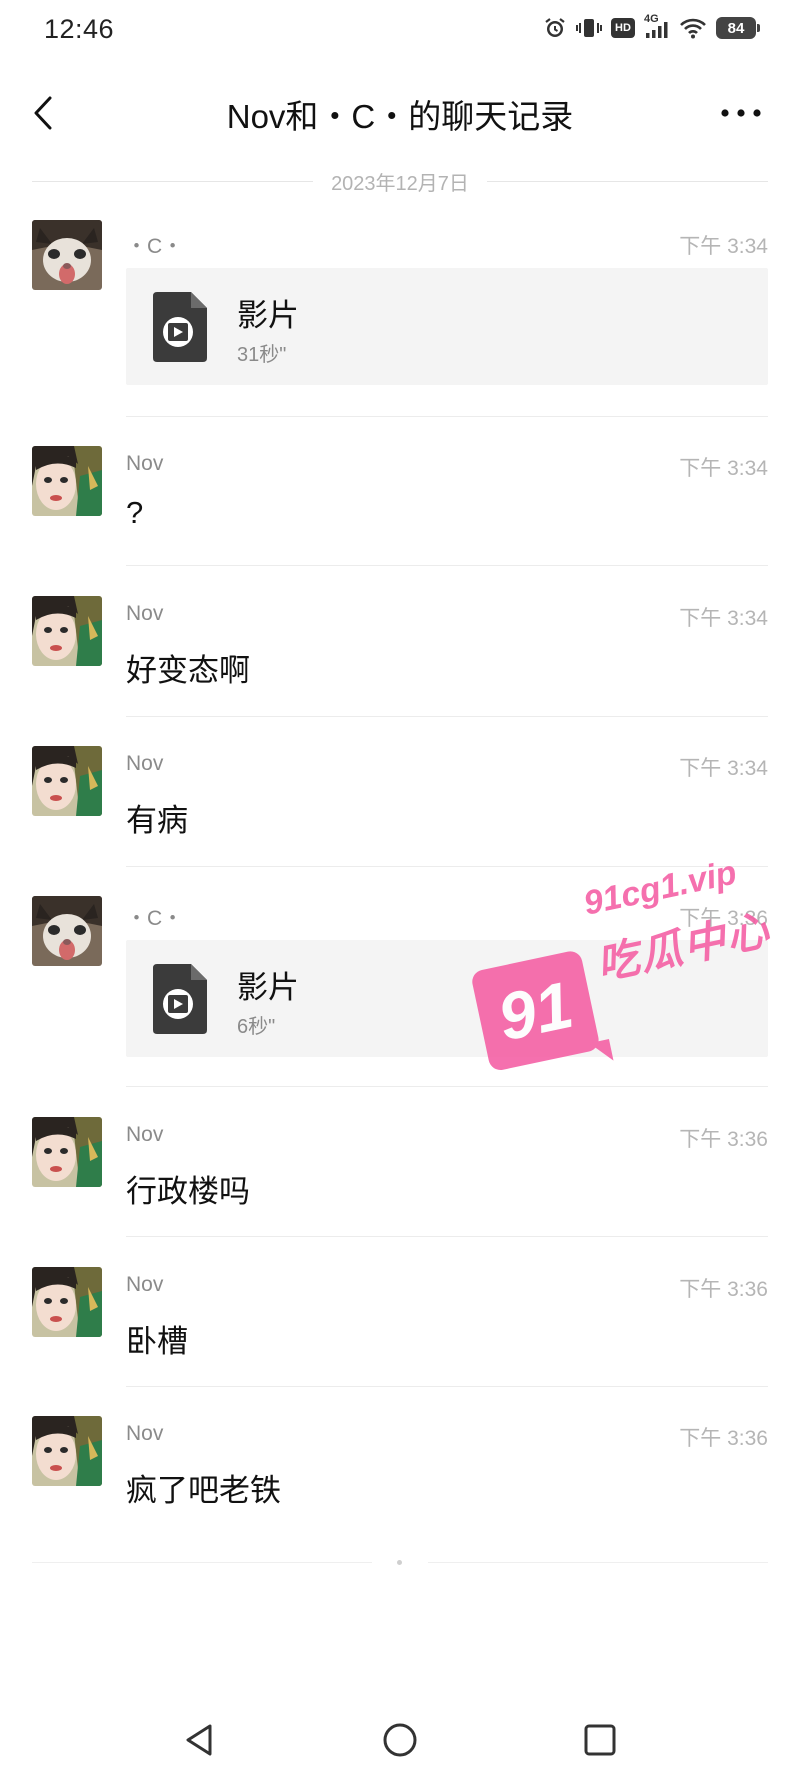 The image size is (800, 1784). What do you see at coordinates (135, 512) in the screenshot?
I see `message-text: ?` at bounding box center [135, 512].